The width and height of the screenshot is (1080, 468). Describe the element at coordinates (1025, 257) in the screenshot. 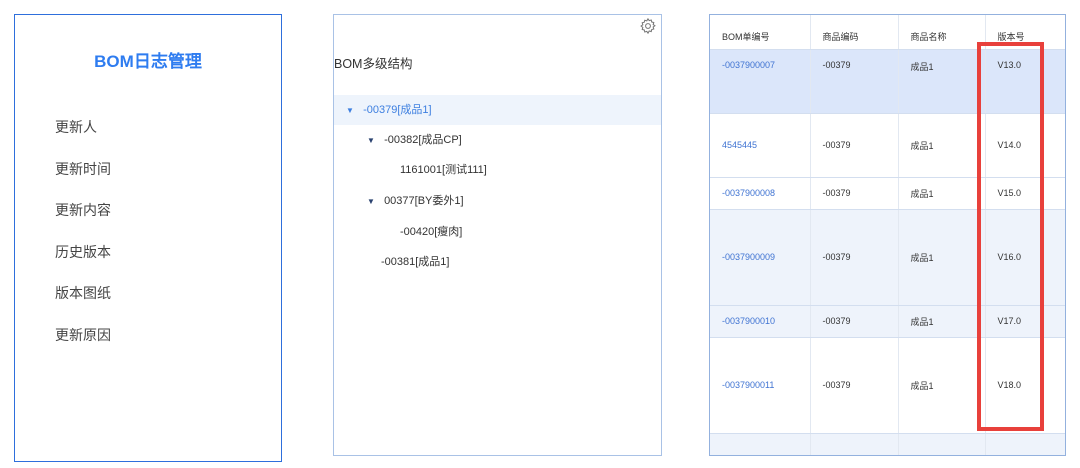

I see `version-cell: V16.0` at that location.